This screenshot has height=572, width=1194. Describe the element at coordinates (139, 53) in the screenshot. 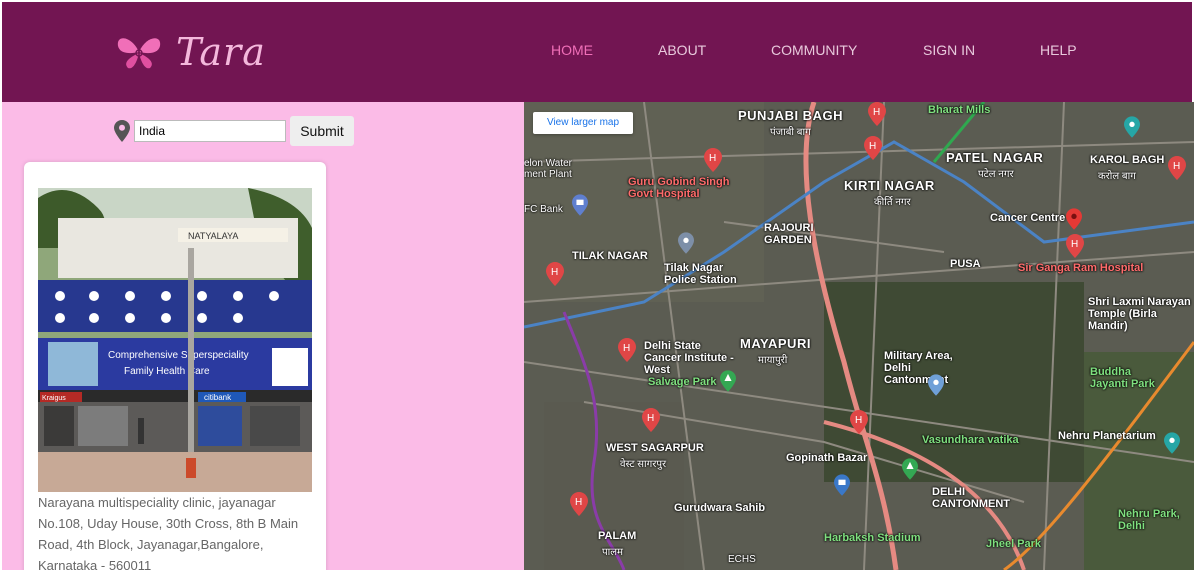

I see `butterfly-logo-icon` at that location.